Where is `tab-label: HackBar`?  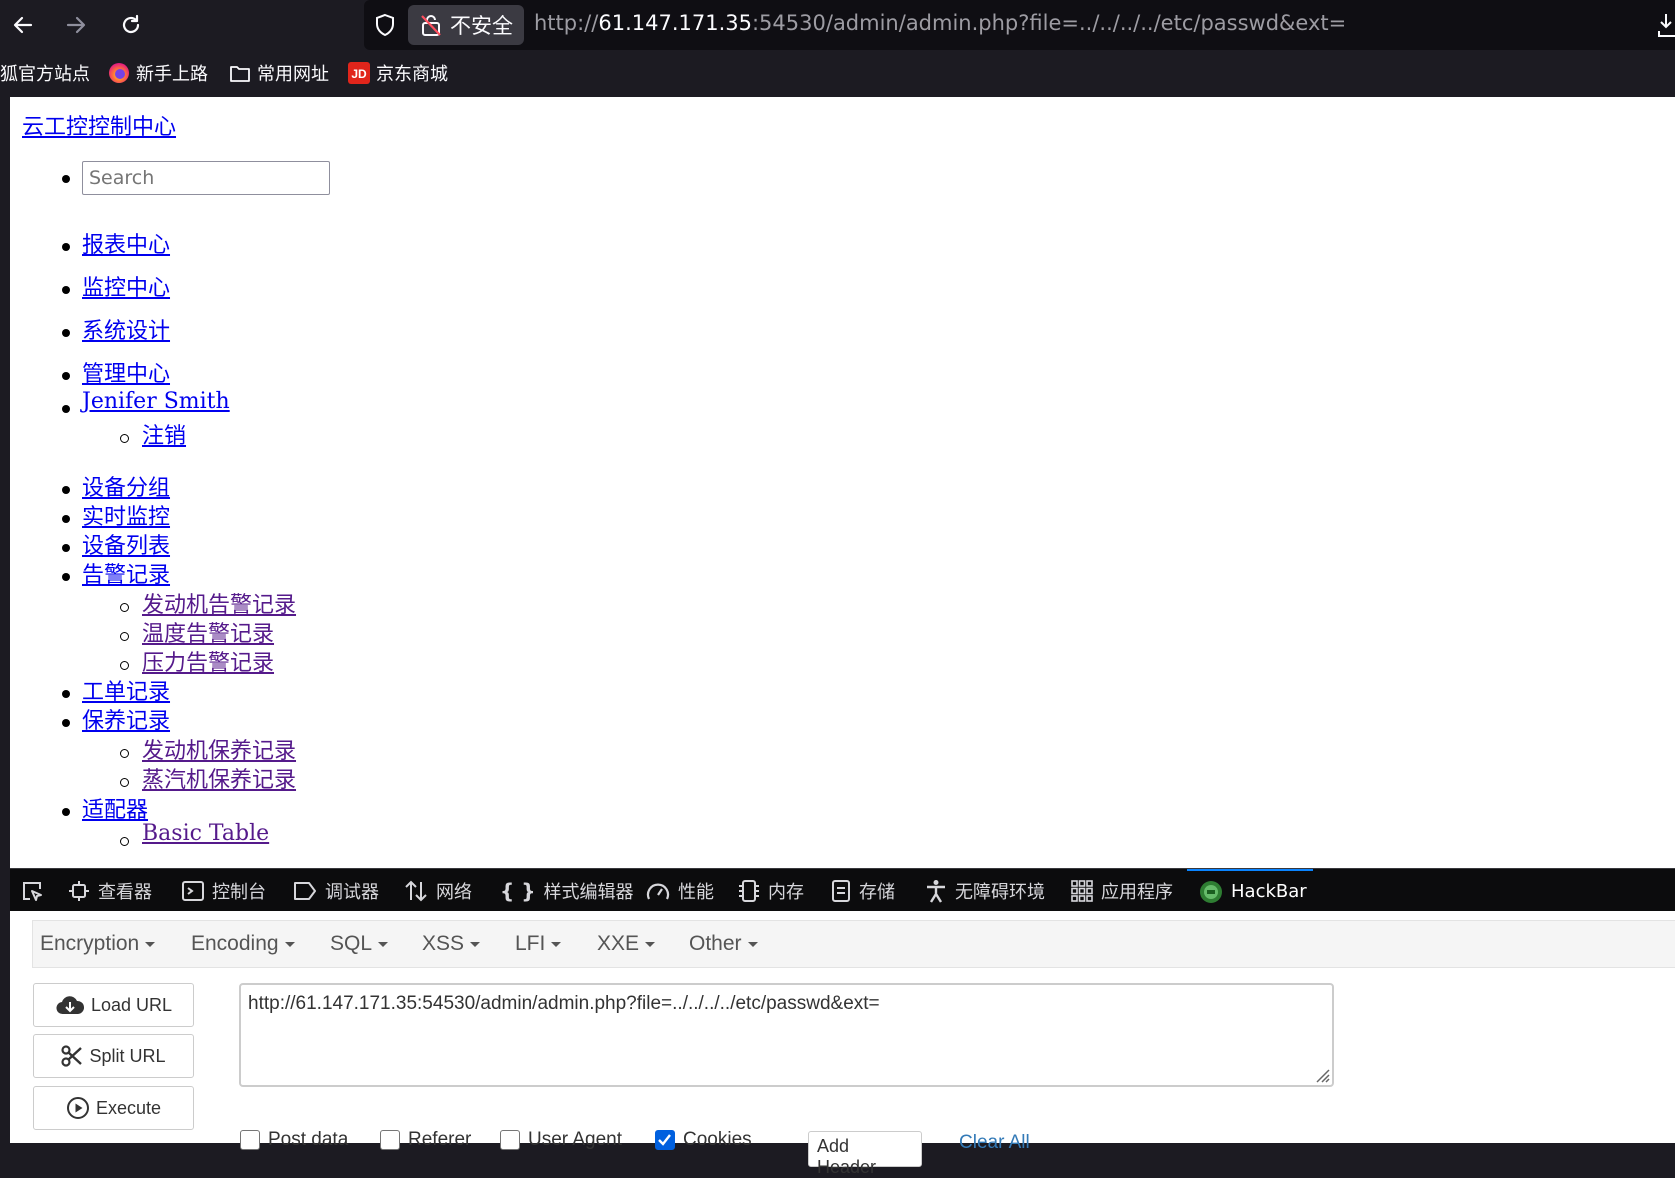 tab-label: HackBar is located at coordinates (1269, 891).